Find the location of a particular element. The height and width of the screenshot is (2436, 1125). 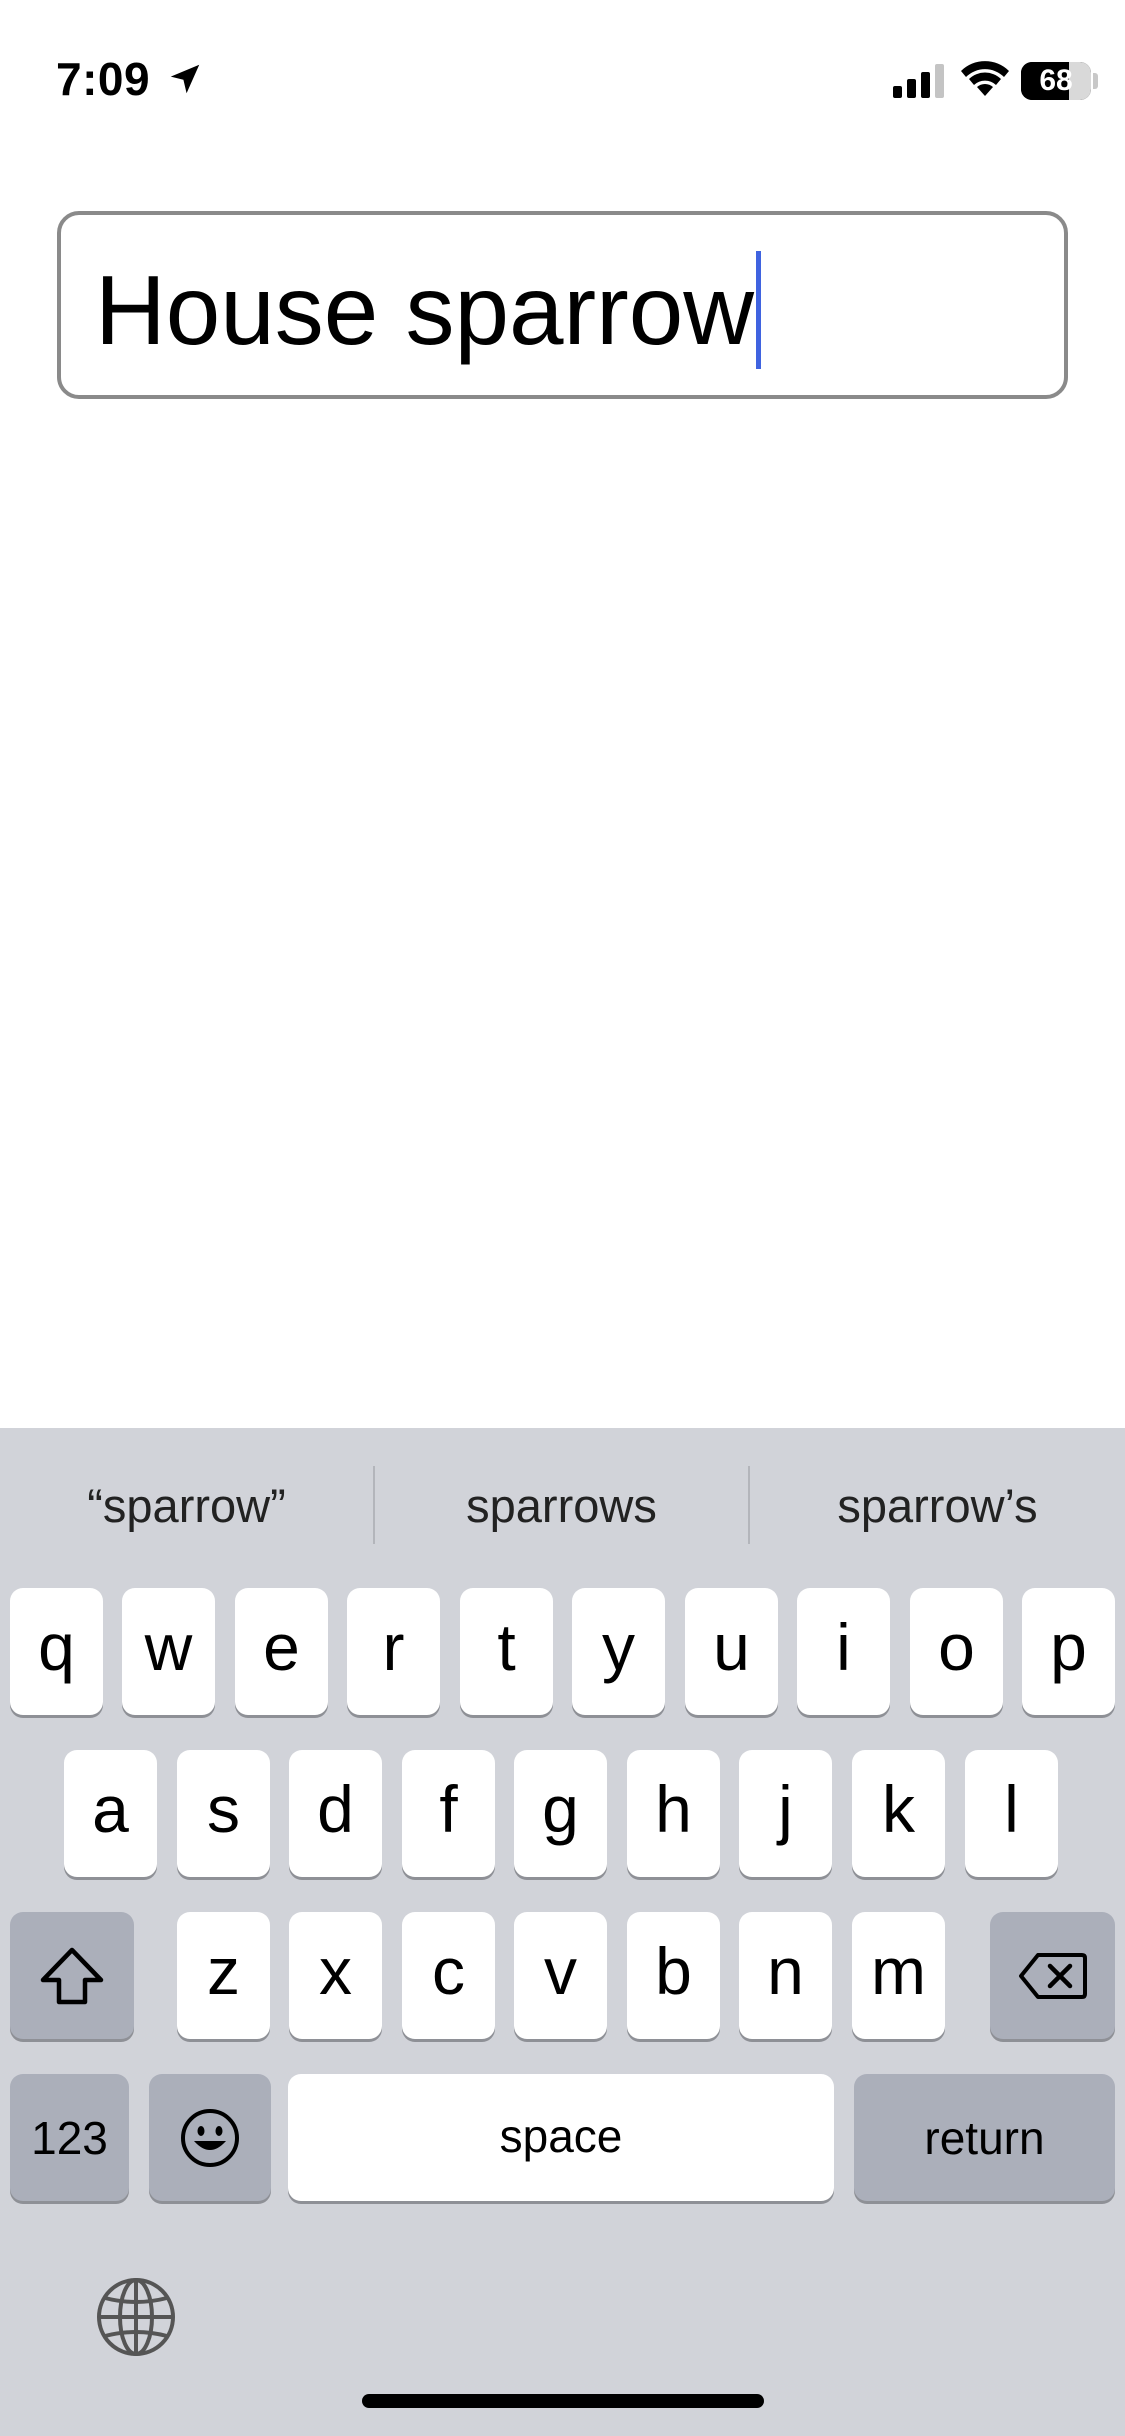

status-bar: 7:09 68 is located at coordinates (562, 70).